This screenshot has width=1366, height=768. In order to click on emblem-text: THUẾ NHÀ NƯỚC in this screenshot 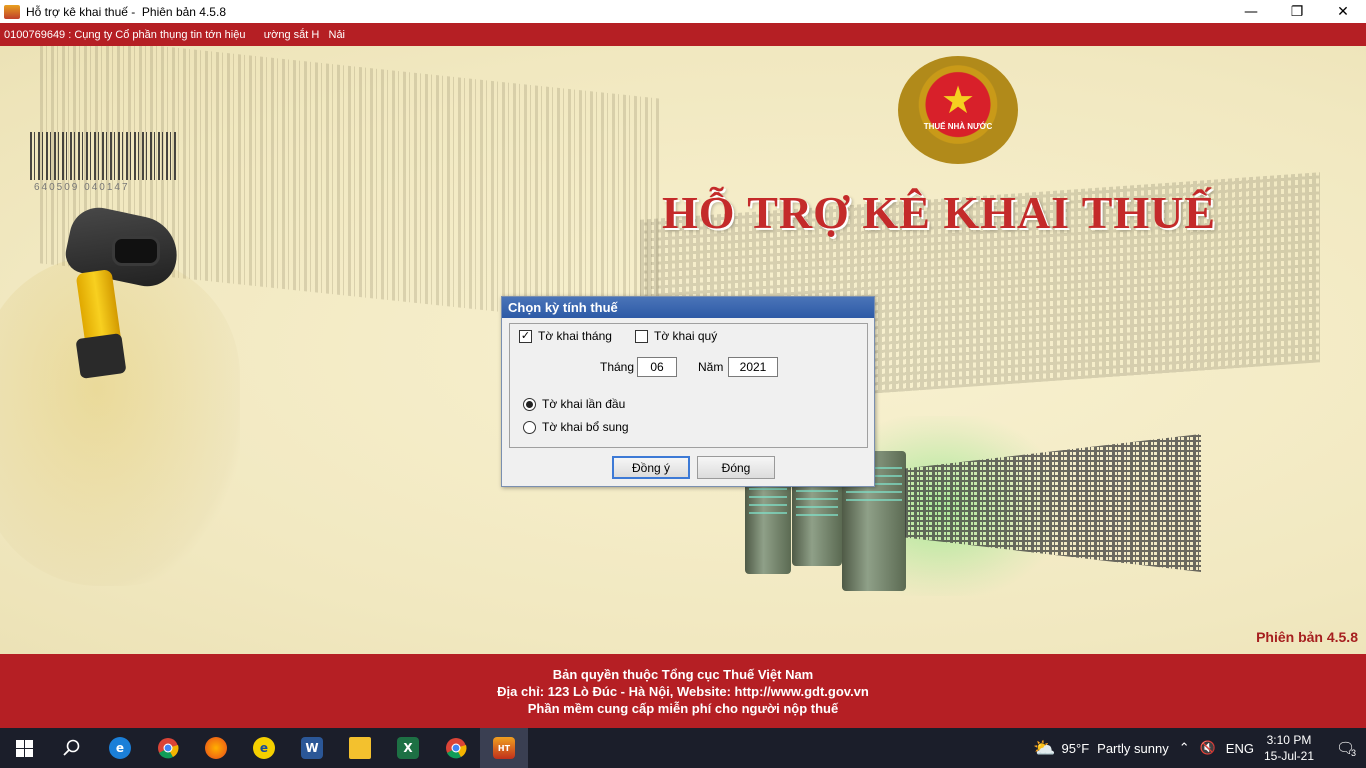, I will do `click(958, 126)`.